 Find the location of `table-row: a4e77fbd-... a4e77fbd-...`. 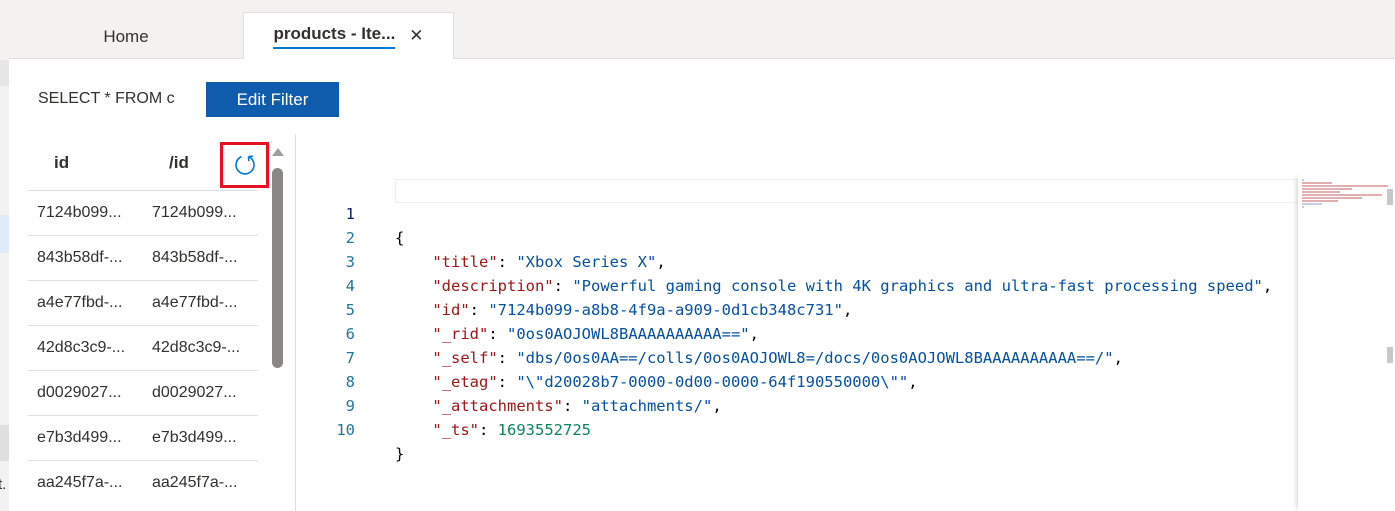

table-row: a4e77fbd-... a4e77fbd-... is located at coordinates (143, 302).